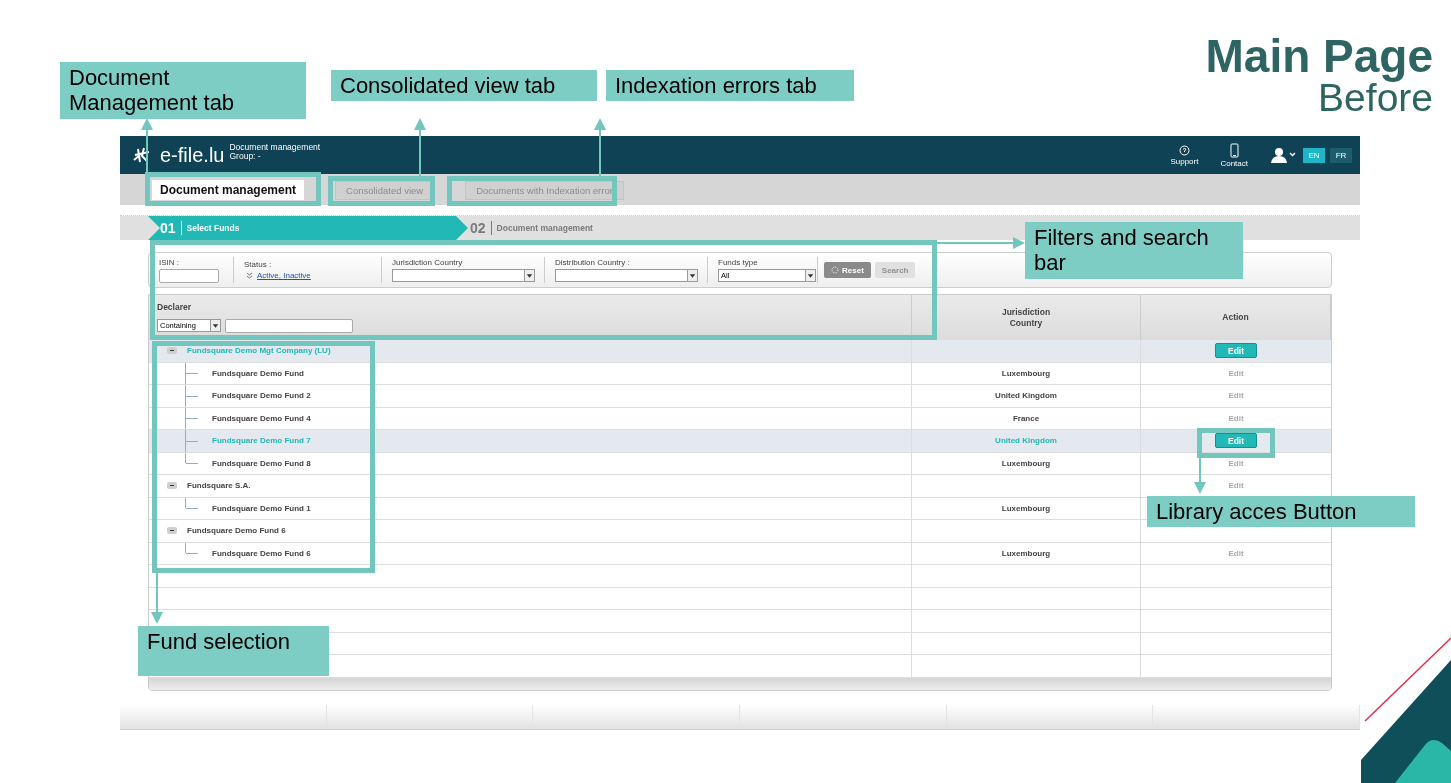 This screenshot has height=783, width=1451. What do you see at coordinates (1134, 250) in the screenshot?
I see `callout-label: Filters and search bar` at bounding box center [1134, 250].